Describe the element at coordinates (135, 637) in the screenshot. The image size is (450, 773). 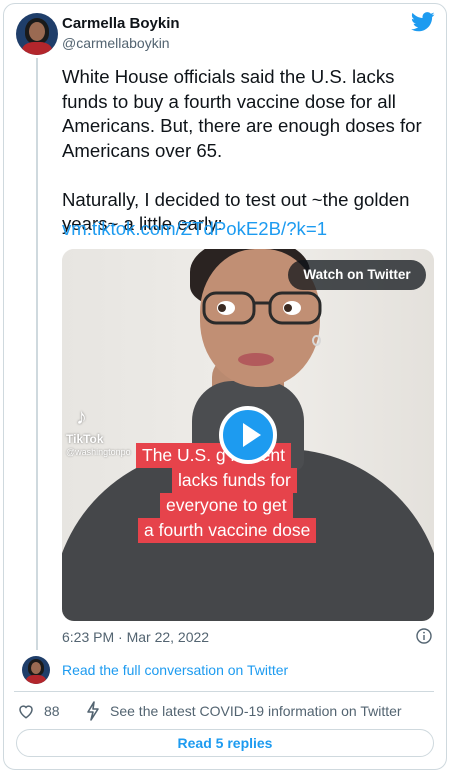
I see `tweet-timestamp: 6:23 PM · Mar 22, 2022` at that location.